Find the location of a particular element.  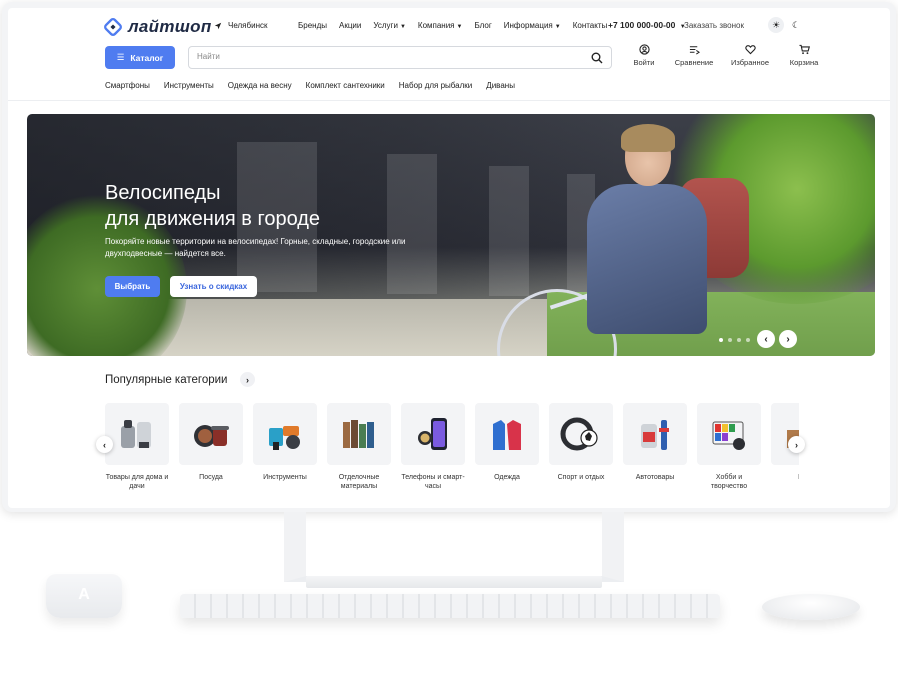

mouse is located at coordinates (811, 607).